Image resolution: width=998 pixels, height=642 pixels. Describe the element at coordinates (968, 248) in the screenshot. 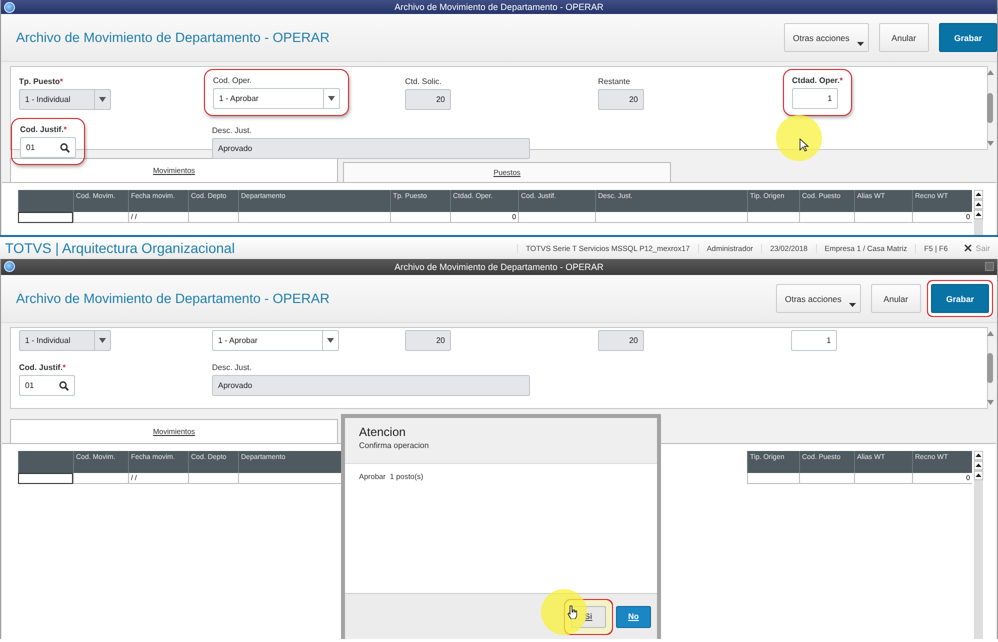

I see `close-icon` at that location.